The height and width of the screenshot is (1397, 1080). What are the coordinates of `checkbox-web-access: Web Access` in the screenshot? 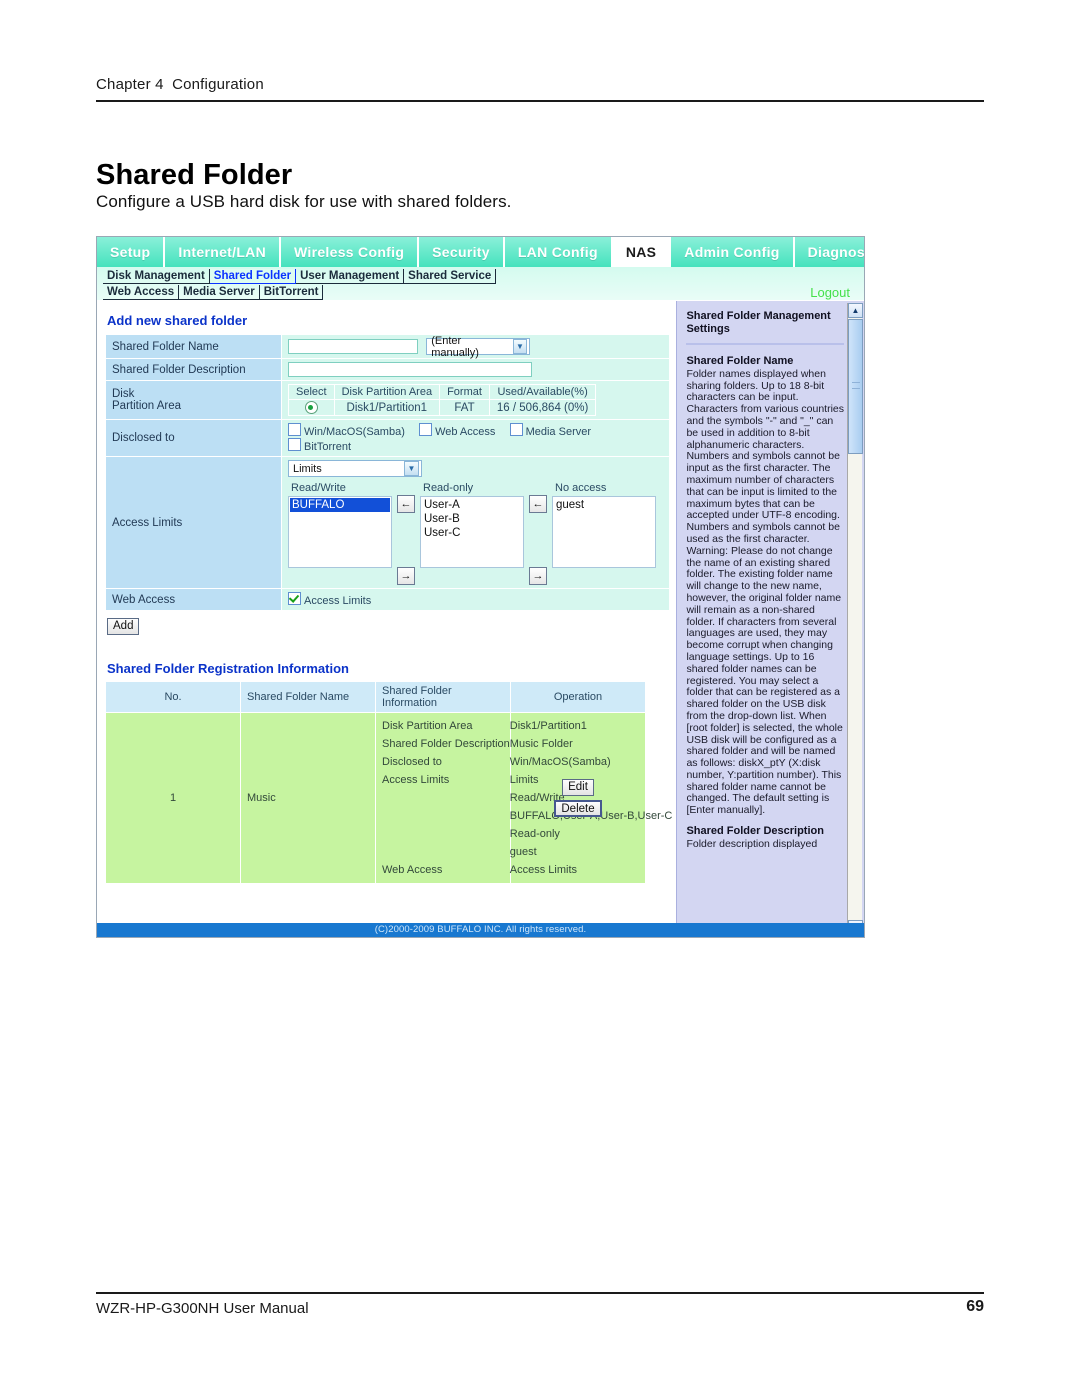 It's located at (457, 430).